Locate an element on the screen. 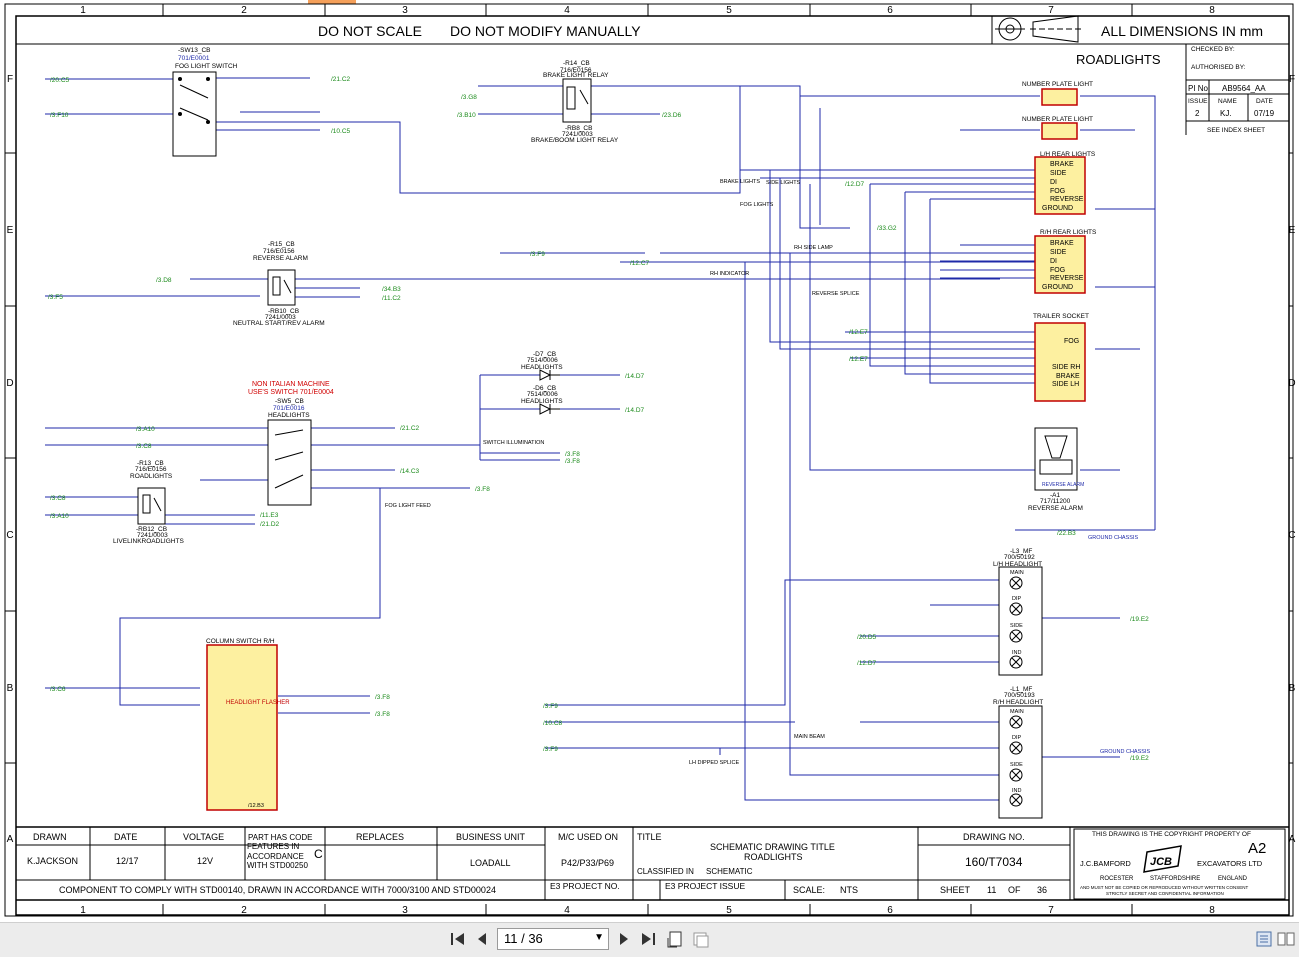 This screenshot has width=1299, height=957. prev-page-icon is located at coordinates (482, 939).